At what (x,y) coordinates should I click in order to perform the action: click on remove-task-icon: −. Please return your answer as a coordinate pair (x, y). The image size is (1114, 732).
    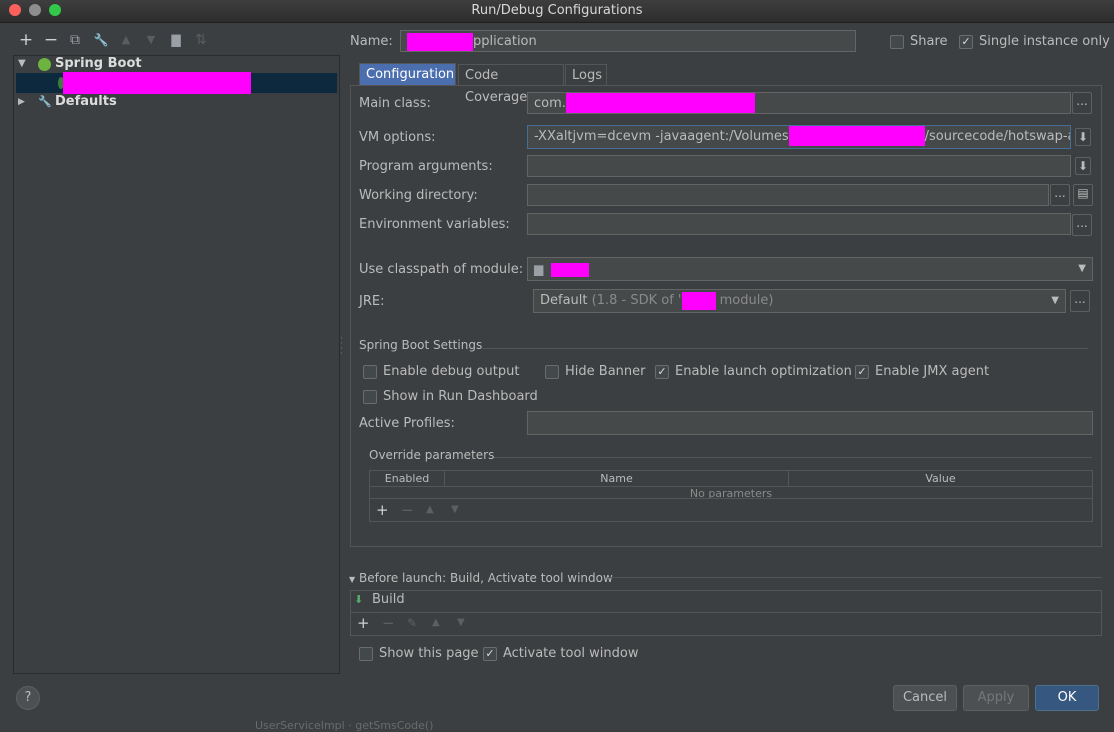
    Looking at the image, I should click on (388, 623).